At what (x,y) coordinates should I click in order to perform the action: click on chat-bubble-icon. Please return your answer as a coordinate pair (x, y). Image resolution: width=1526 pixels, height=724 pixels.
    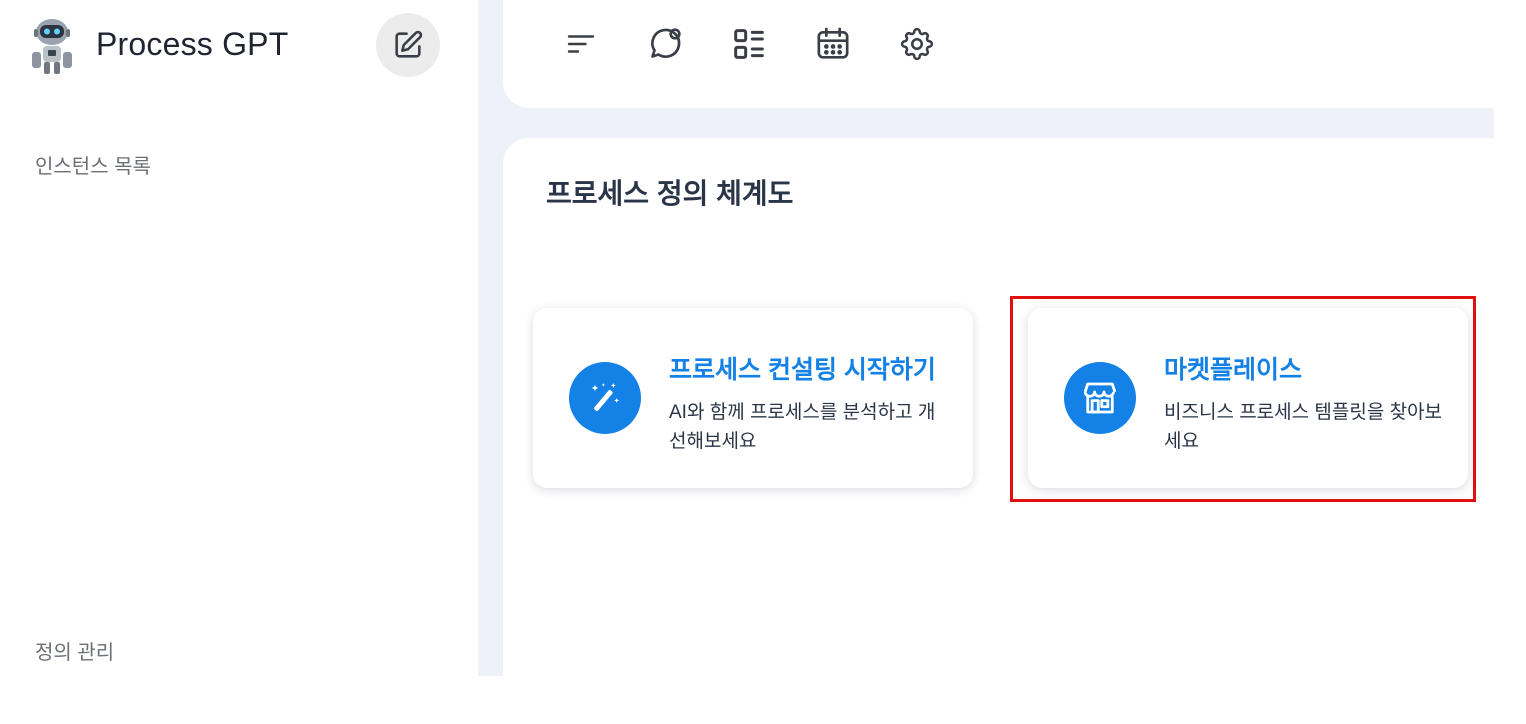
    Looking at the image, I should click on (665, 44).